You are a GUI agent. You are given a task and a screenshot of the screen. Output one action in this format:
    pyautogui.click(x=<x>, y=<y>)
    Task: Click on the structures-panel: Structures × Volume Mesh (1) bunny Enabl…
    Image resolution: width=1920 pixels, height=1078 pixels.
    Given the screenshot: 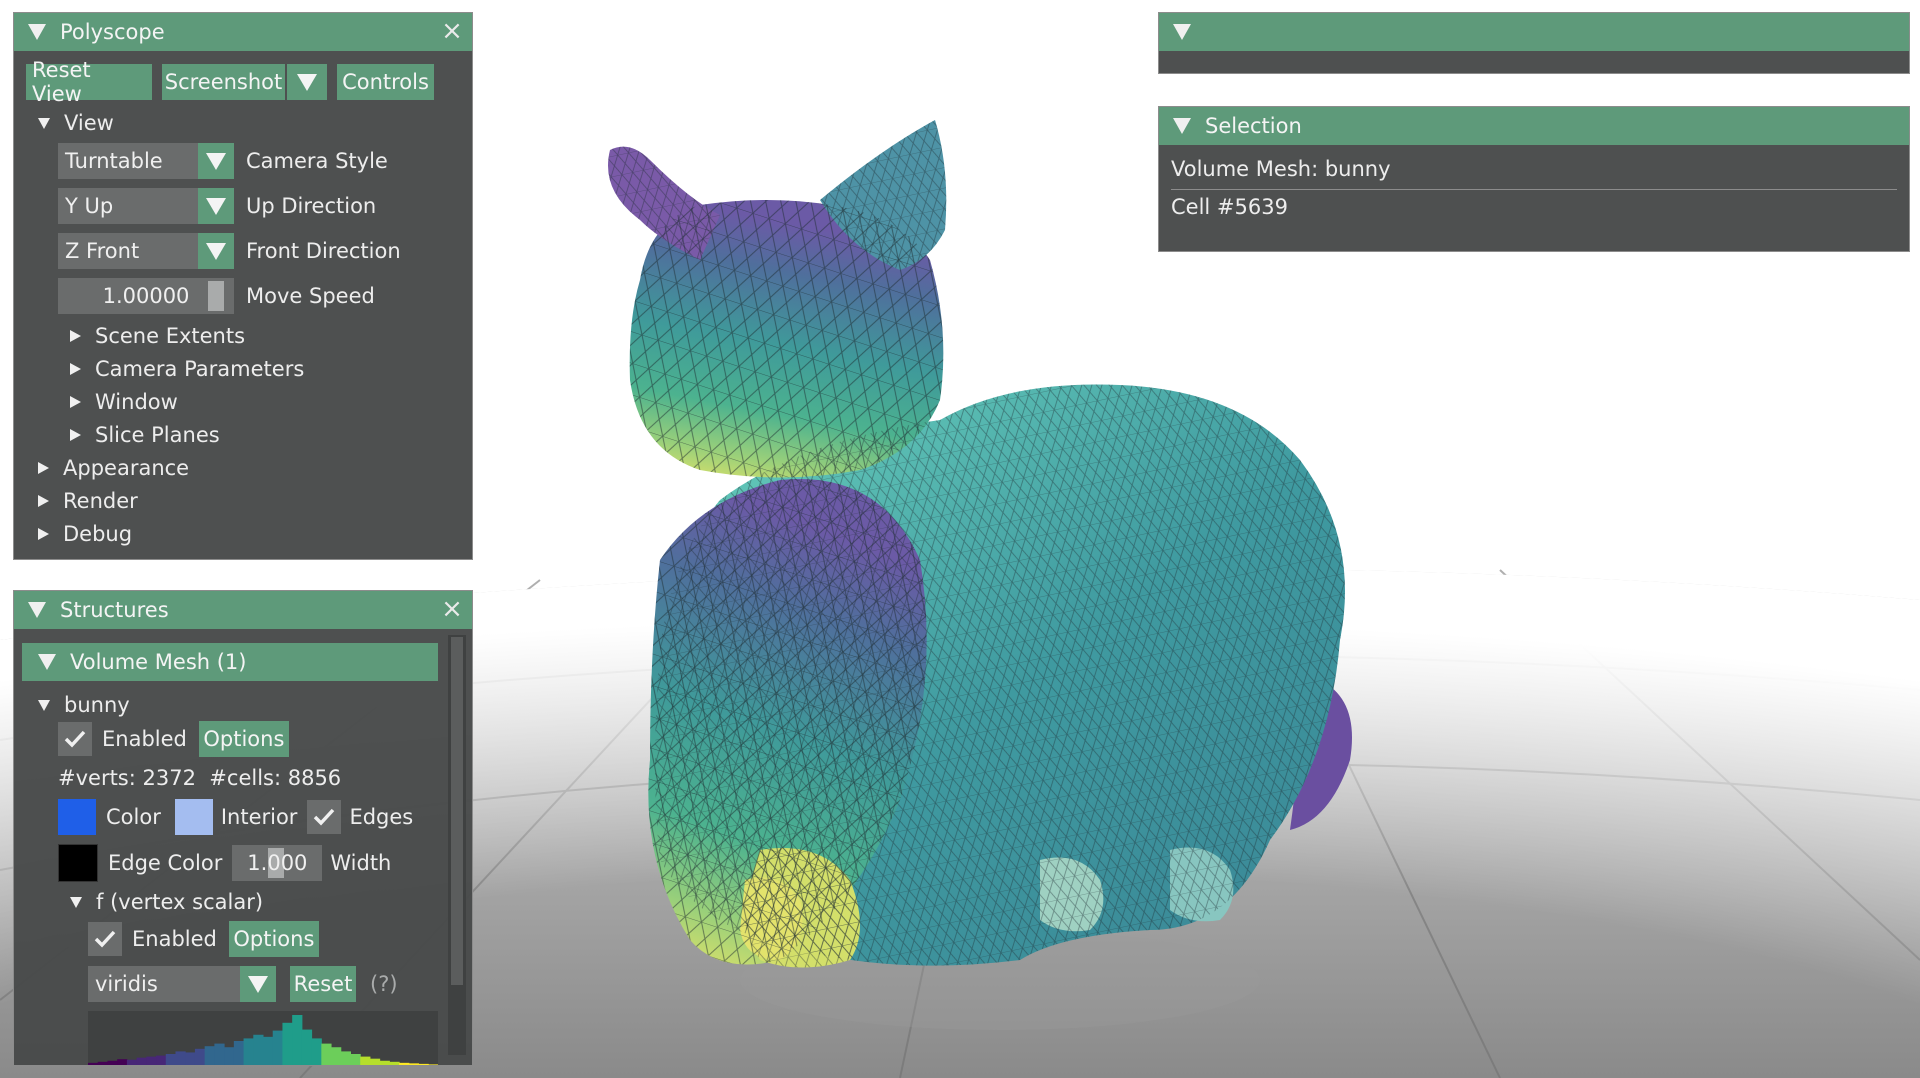 What is the action you would take?
    pyautogui.click(x=243, y=828)
    